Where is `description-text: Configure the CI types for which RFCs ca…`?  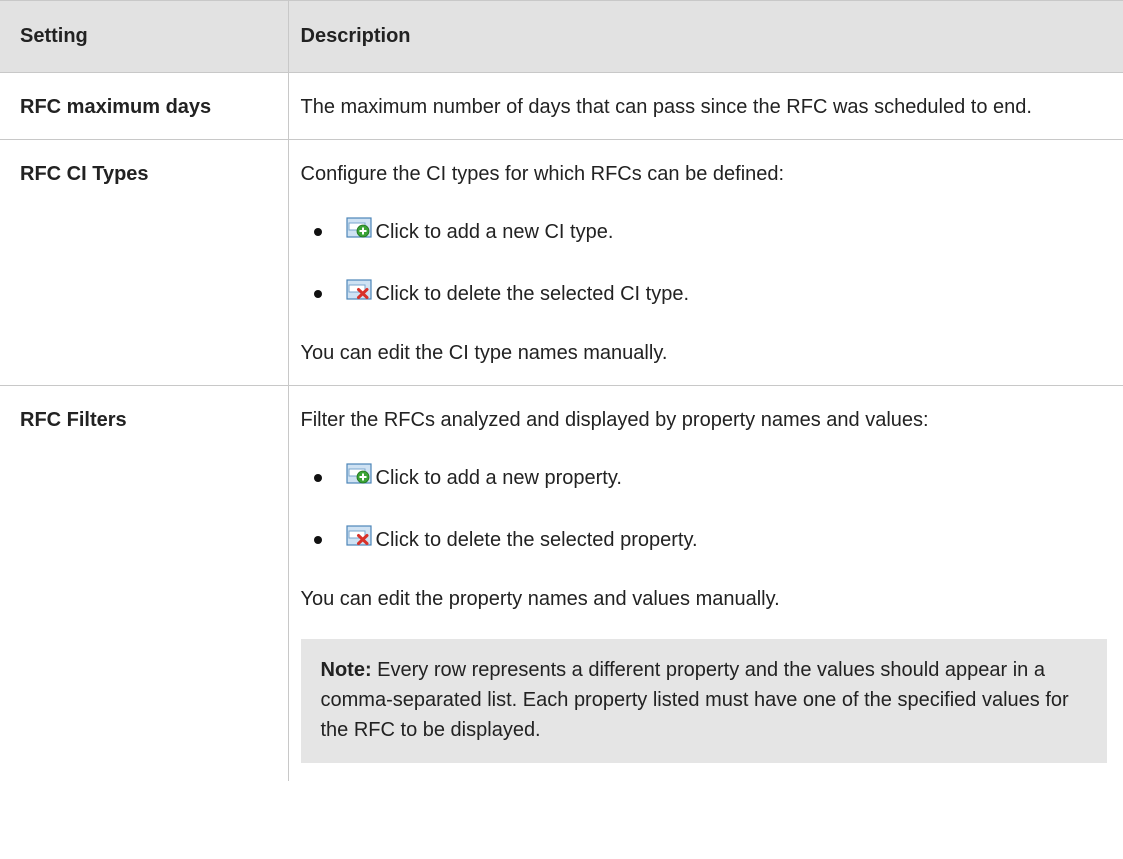 description-text: Configure the CI types for which RFCs ca… is located at coordinates (542, 174).